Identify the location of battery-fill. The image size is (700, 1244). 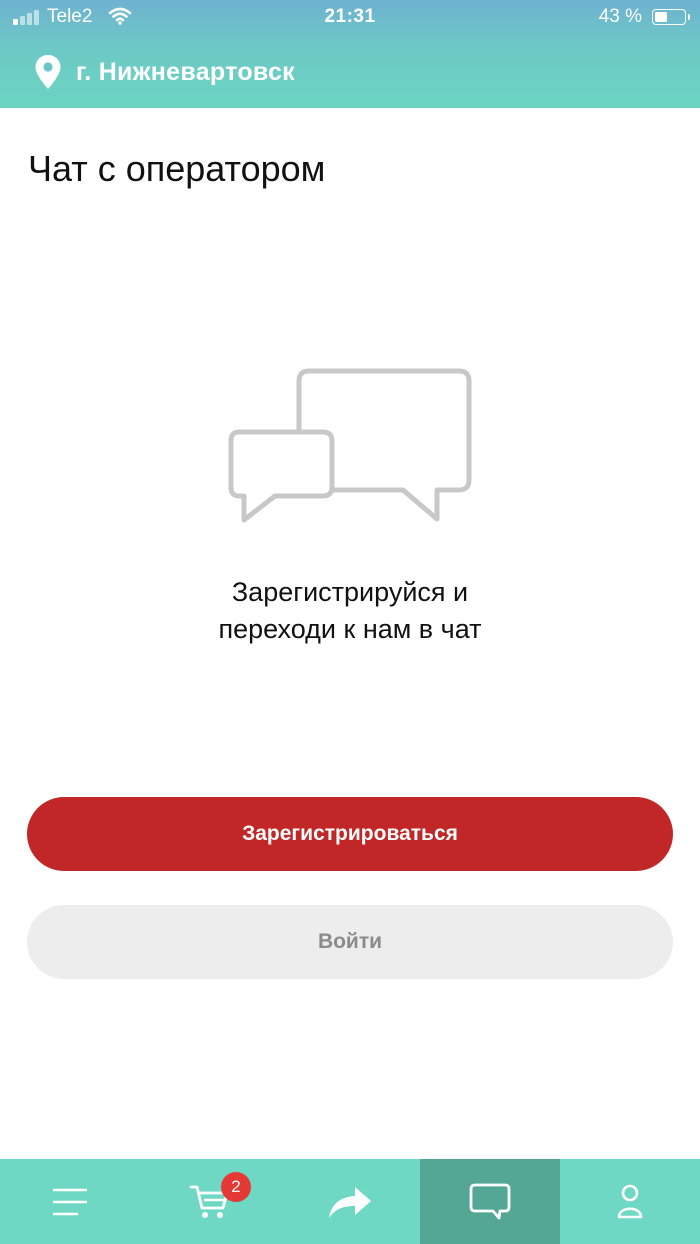
(661, 17).